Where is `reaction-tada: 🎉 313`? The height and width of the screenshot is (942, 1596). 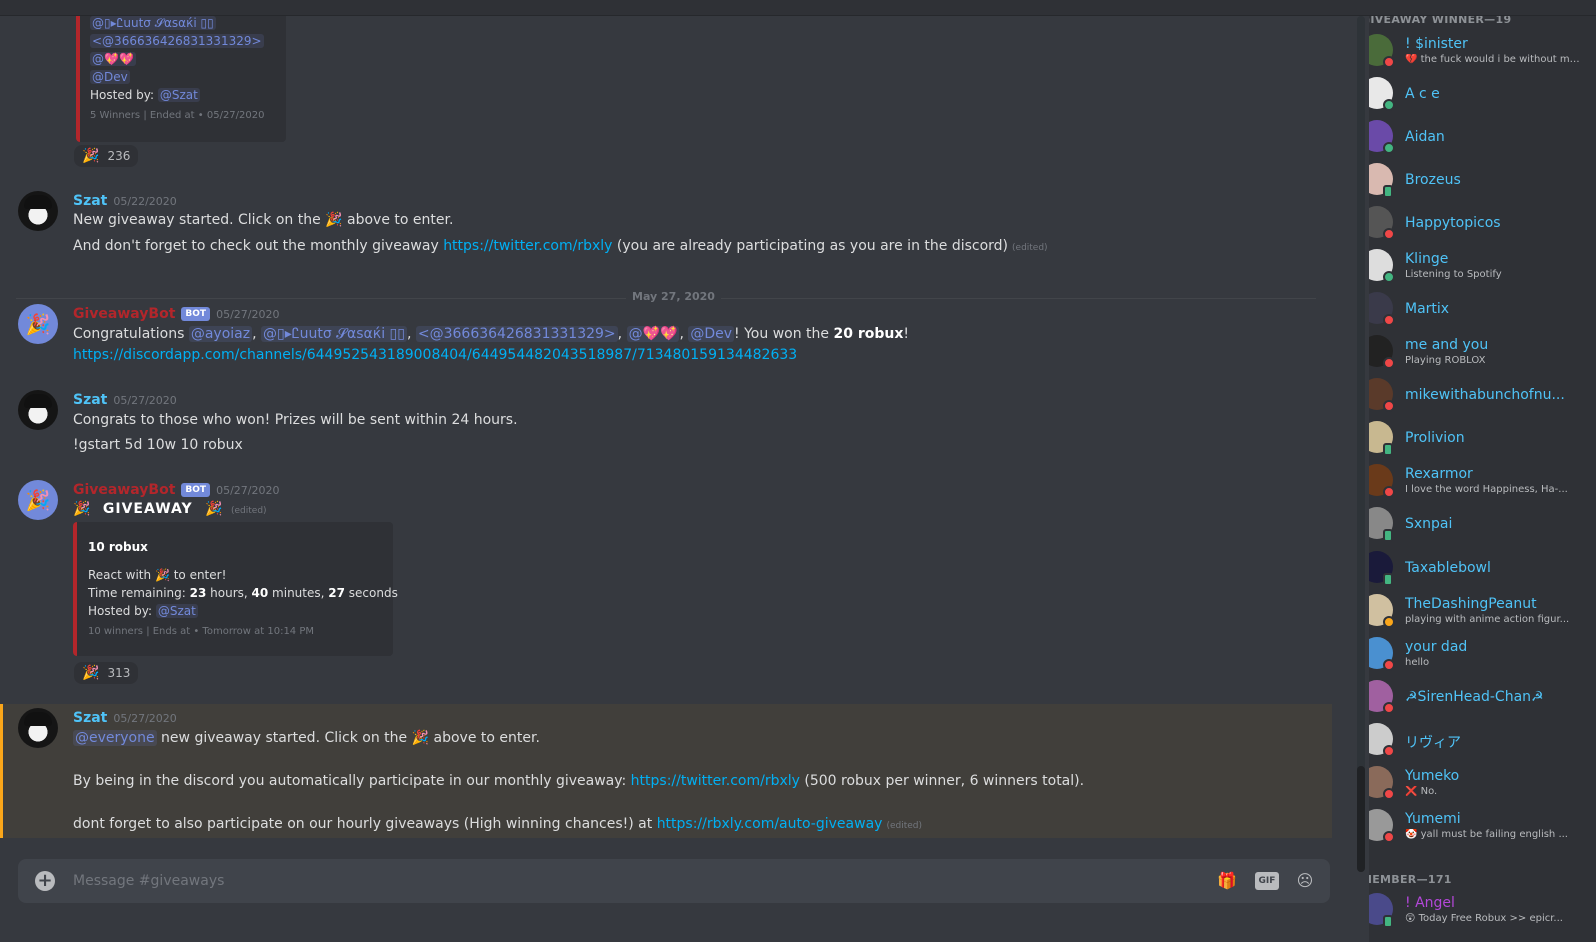 reaction-tada: 🎉 313 is located at coordinates (106, 673).